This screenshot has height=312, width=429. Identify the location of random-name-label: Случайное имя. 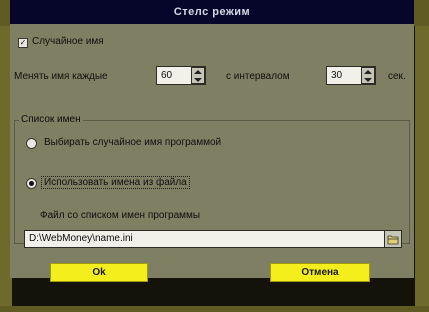
(68, 41).